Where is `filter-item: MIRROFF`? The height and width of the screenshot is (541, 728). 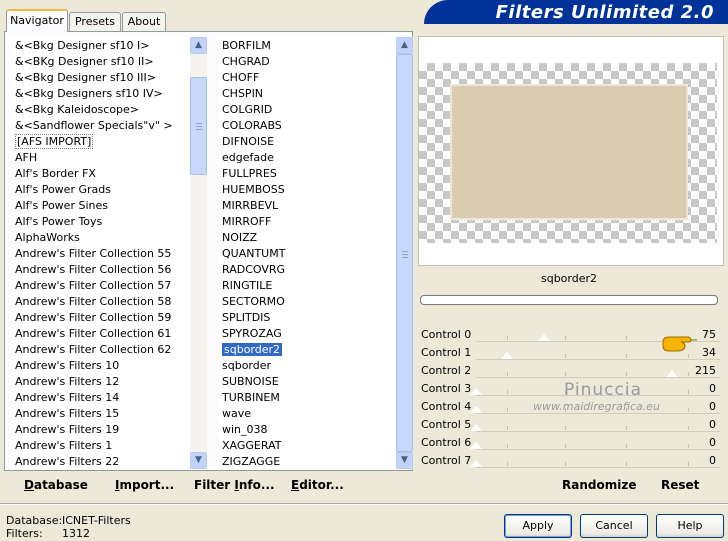
filter-item: MIRROFF is located at coordinates (246, 222).